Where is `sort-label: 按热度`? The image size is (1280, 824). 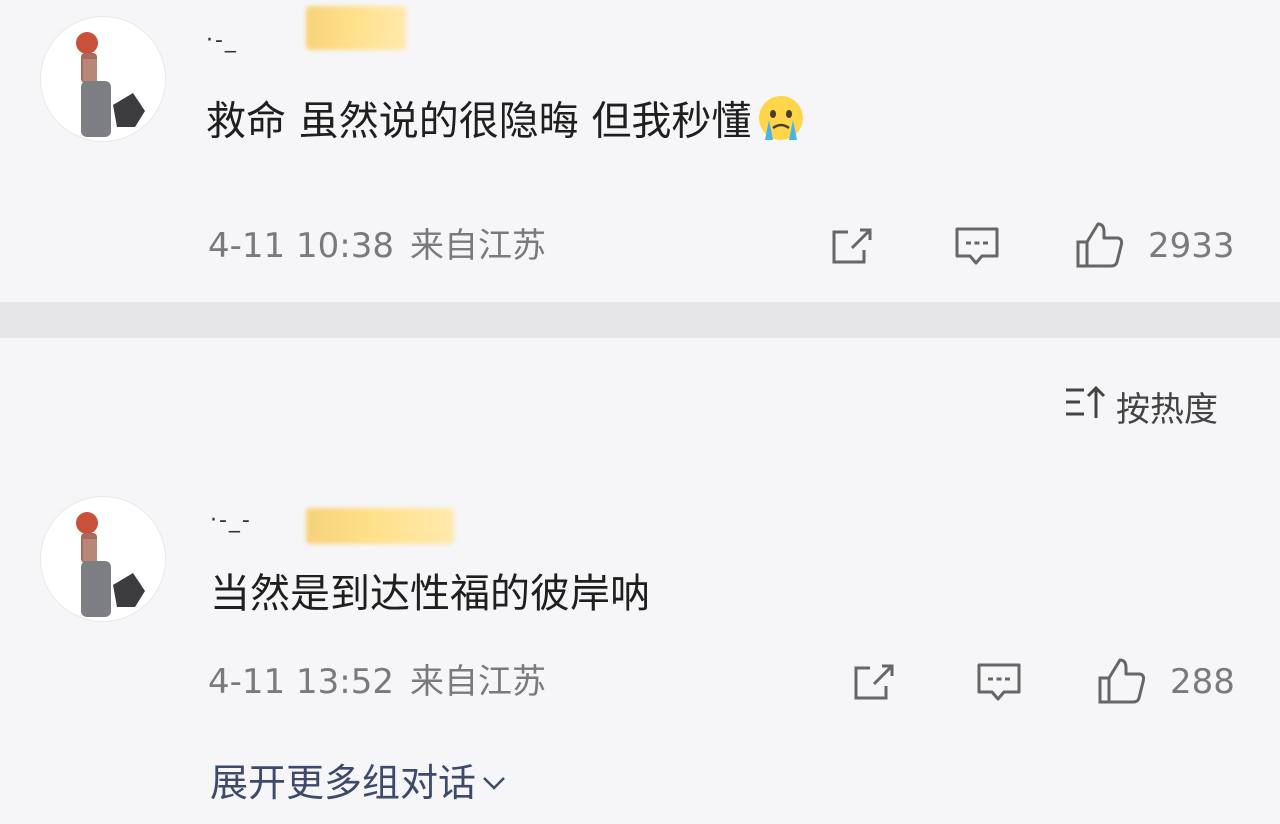 sort-label: 按热度 is located at coordinates (1167, 409).